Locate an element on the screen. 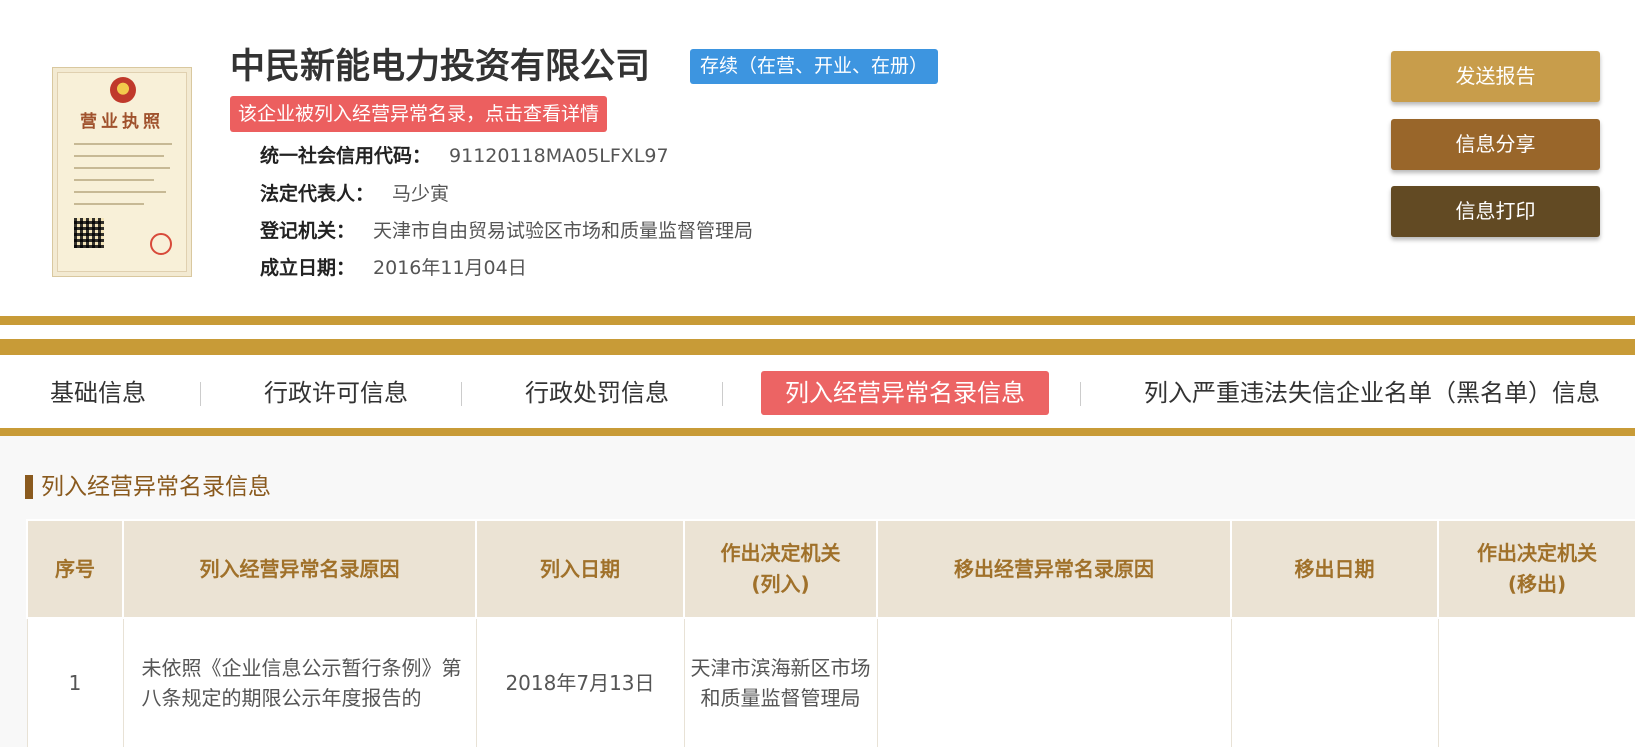 This screenshot has height=747, width=1635. company-name: 中民新能电力投资有限公司 is located at coordinates (440, 67).